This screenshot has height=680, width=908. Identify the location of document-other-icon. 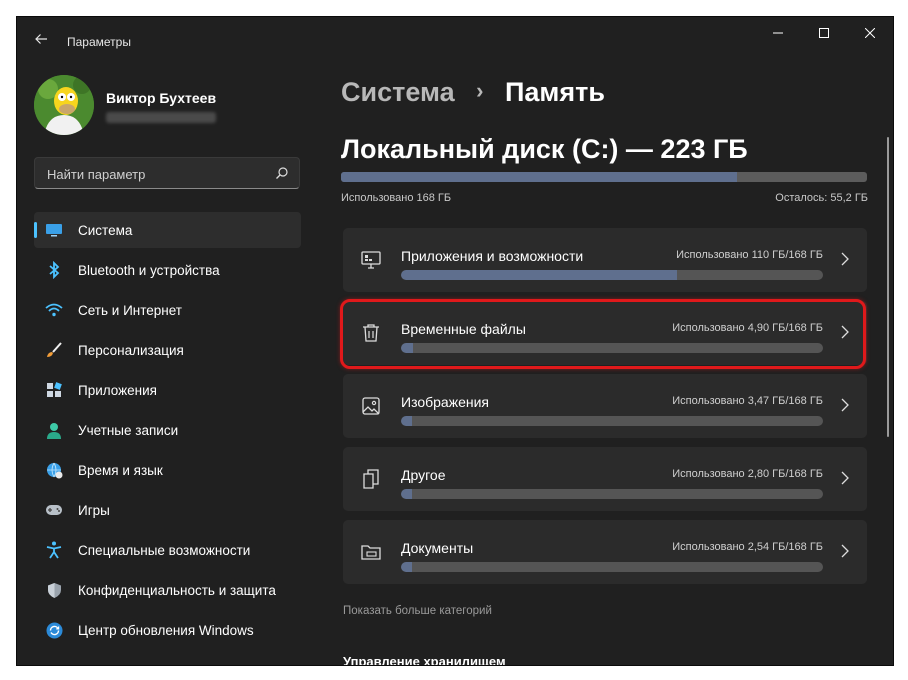
(371, 479).